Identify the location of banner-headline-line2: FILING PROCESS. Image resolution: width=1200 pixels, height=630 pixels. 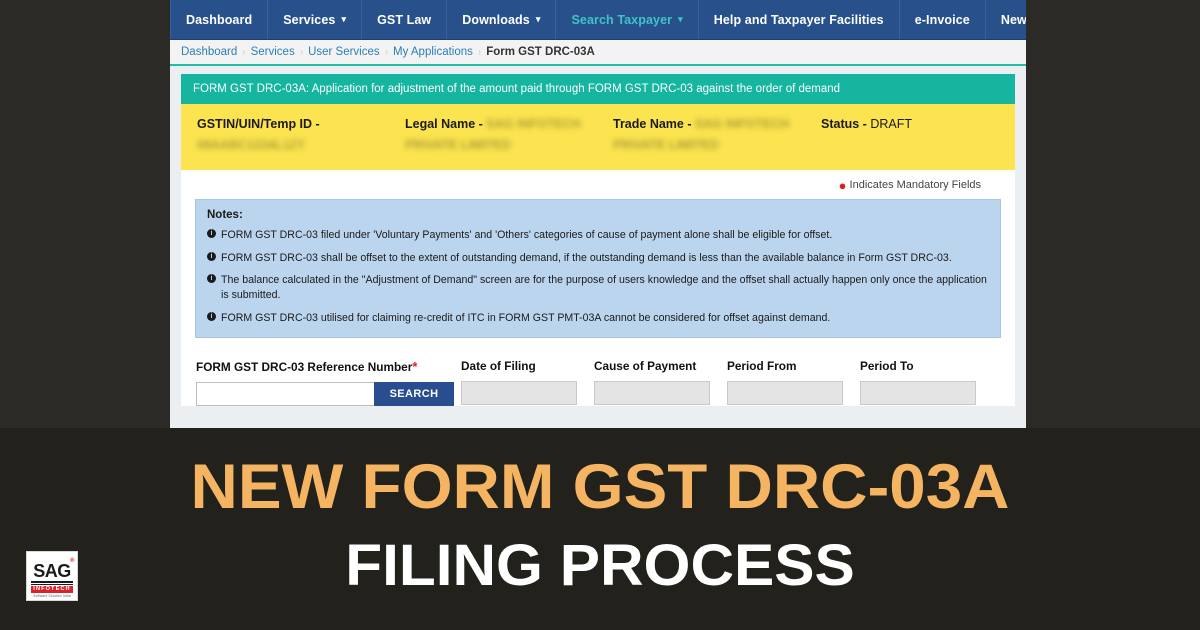
(600, 565).